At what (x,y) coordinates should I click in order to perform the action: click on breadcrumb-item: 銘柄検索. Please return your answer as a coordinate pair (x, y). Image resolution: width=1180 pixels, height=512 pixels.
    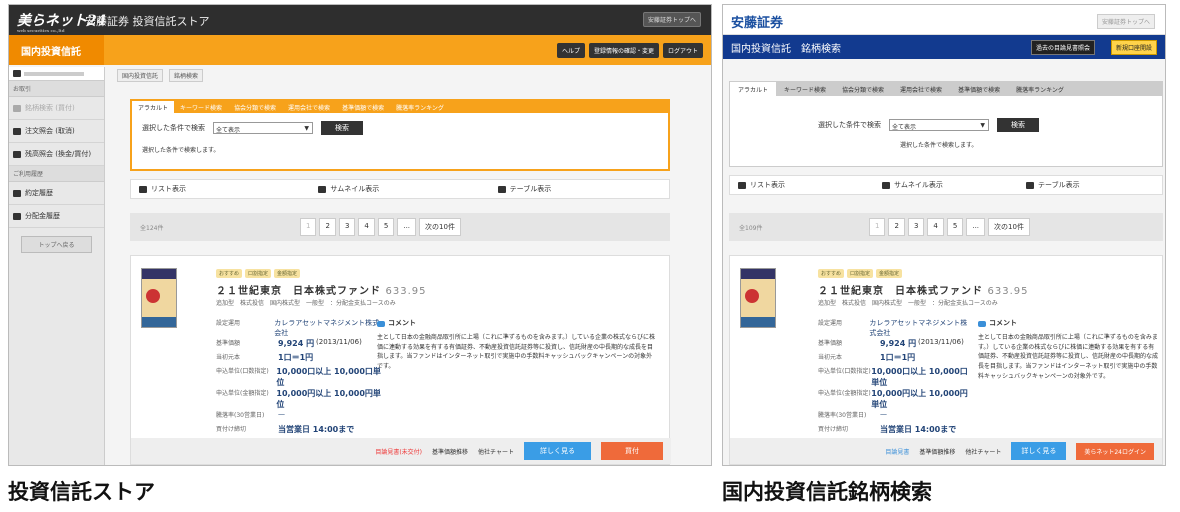
    Looking at the image, I should click on (186, 75).